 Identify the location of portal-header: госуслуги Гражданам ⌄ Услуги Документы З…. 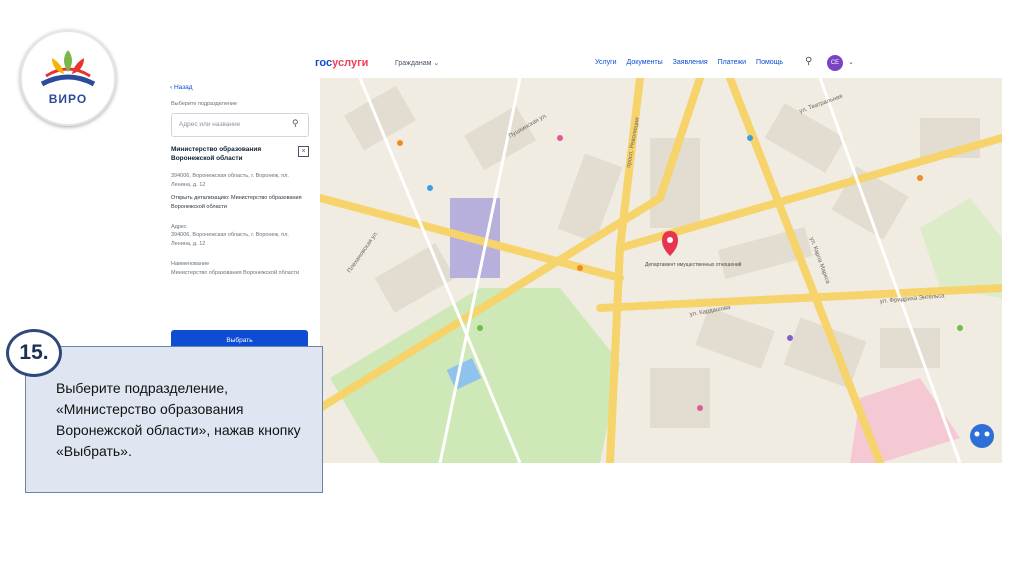
(583, 64).